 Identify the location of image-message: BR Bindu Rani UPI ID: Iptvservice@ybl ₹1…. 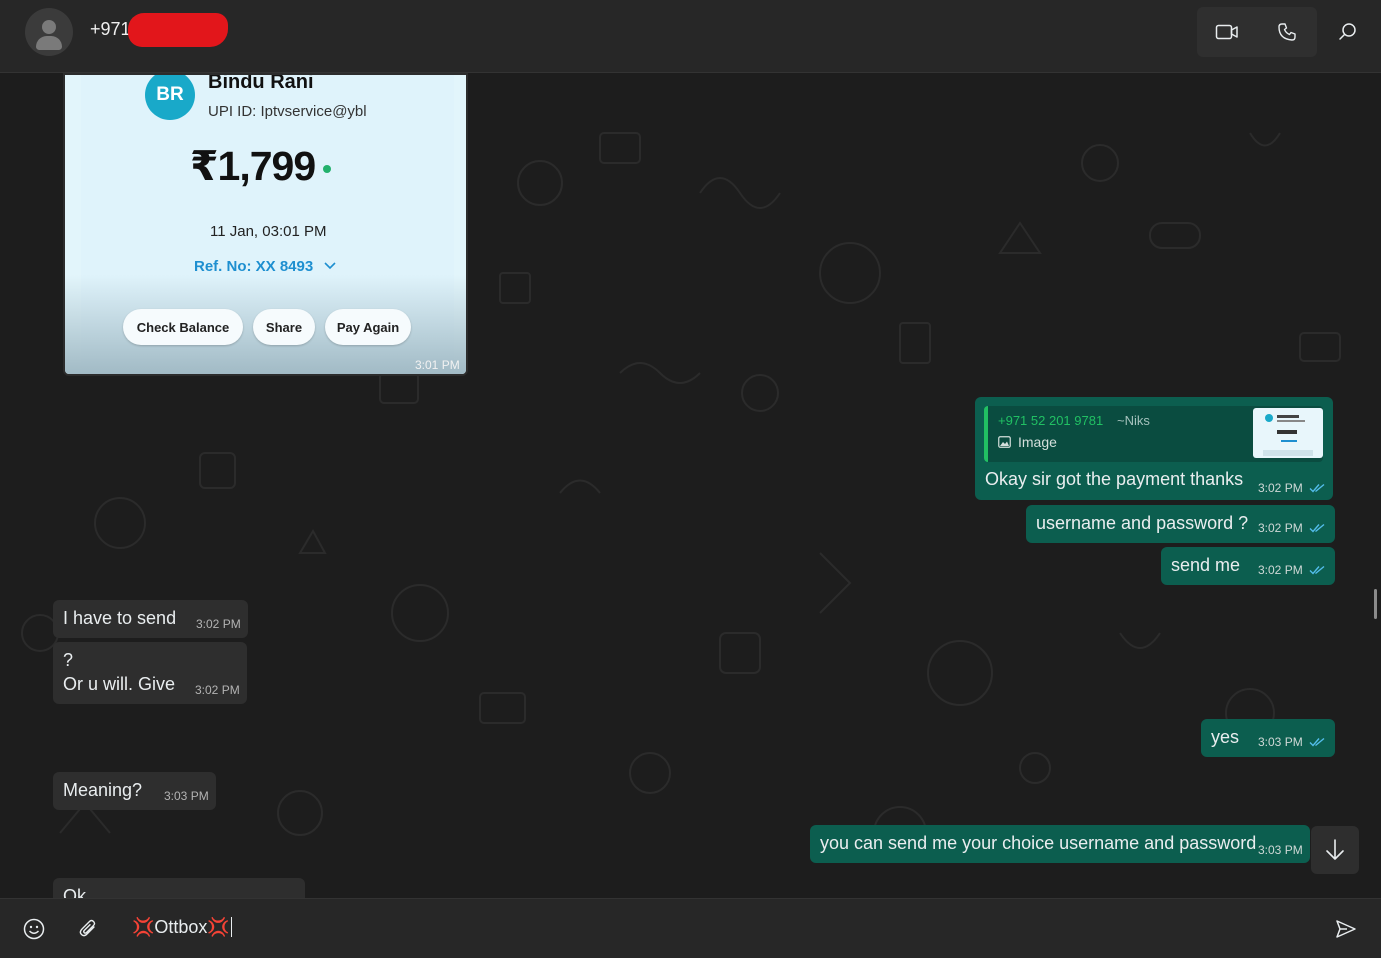
(265, 224).